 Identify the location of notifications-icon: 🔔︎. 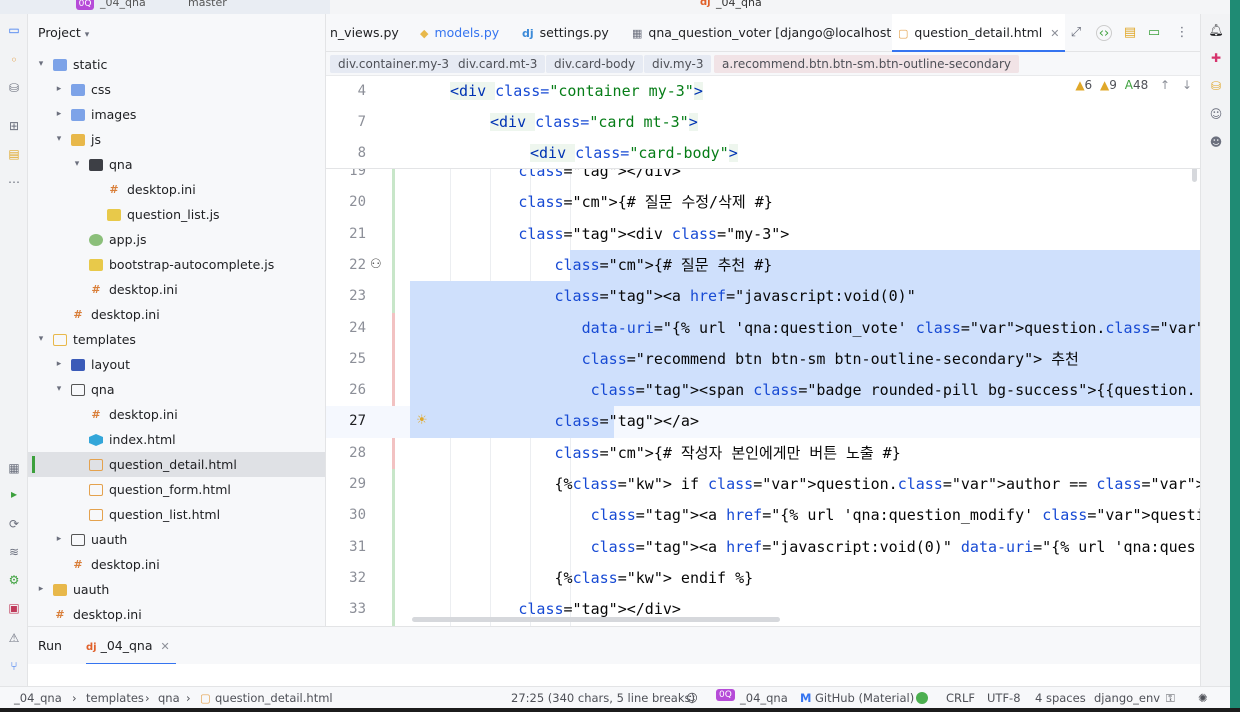
(1216, 30).